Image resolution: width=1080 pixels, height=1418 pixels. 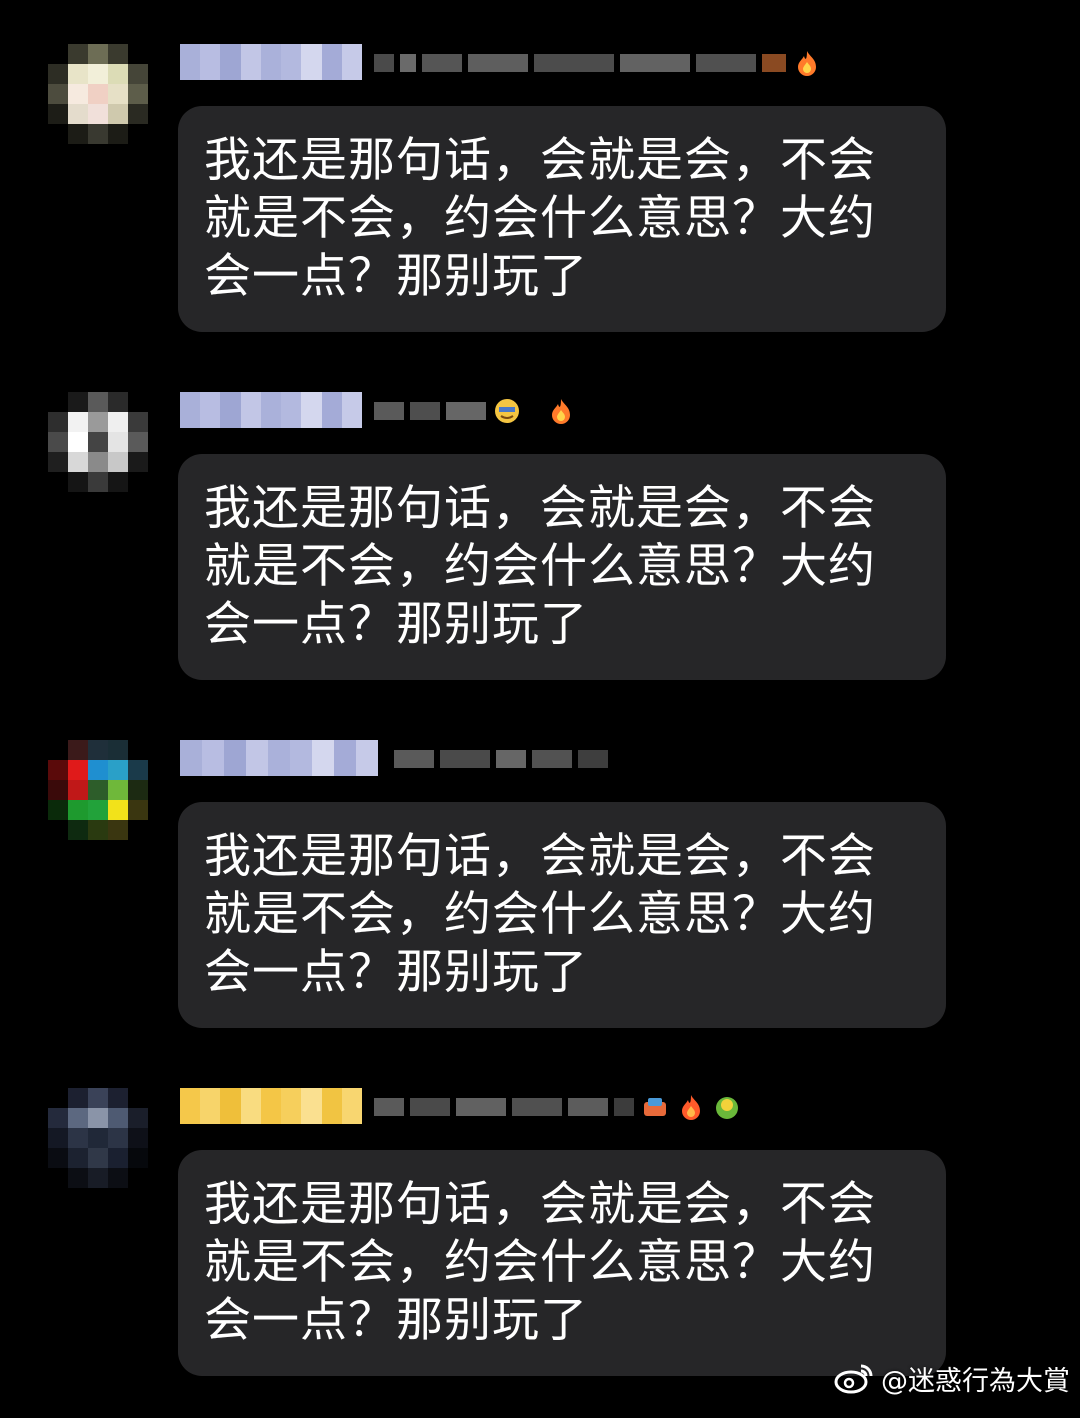 What do you see at coordinates (975, 1381) in the screenshot?
I see `watermark-text: @迷惑行為大賞` at bounding box center [975, 1381].